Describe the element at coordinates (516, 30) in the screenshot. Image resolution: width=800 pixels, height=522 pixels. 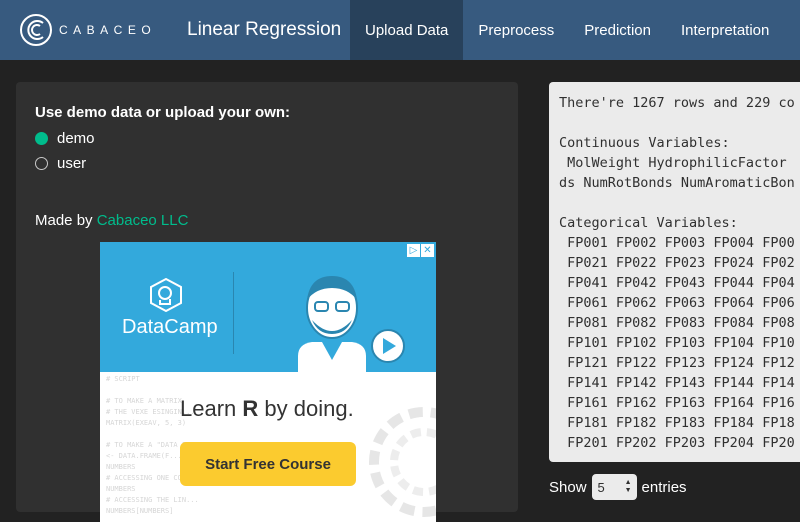
I see `tab-preprocess: Preprocess` at that location.